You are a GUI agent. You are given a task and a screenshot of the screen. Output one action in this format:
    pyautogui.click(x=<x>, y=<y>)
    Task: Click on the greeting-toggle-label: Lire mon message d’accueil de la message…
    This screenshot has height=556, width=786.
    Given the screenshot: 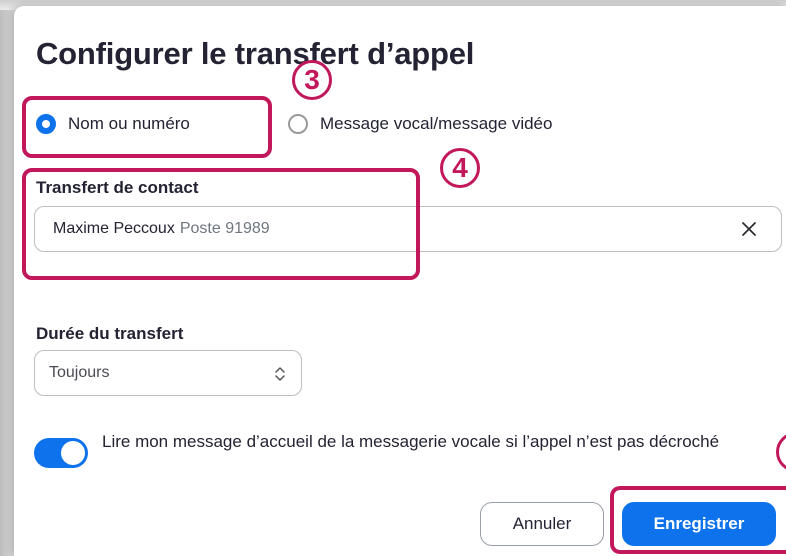 What is the action you would take?
    pyautogui.click(x=411, y=441)
    